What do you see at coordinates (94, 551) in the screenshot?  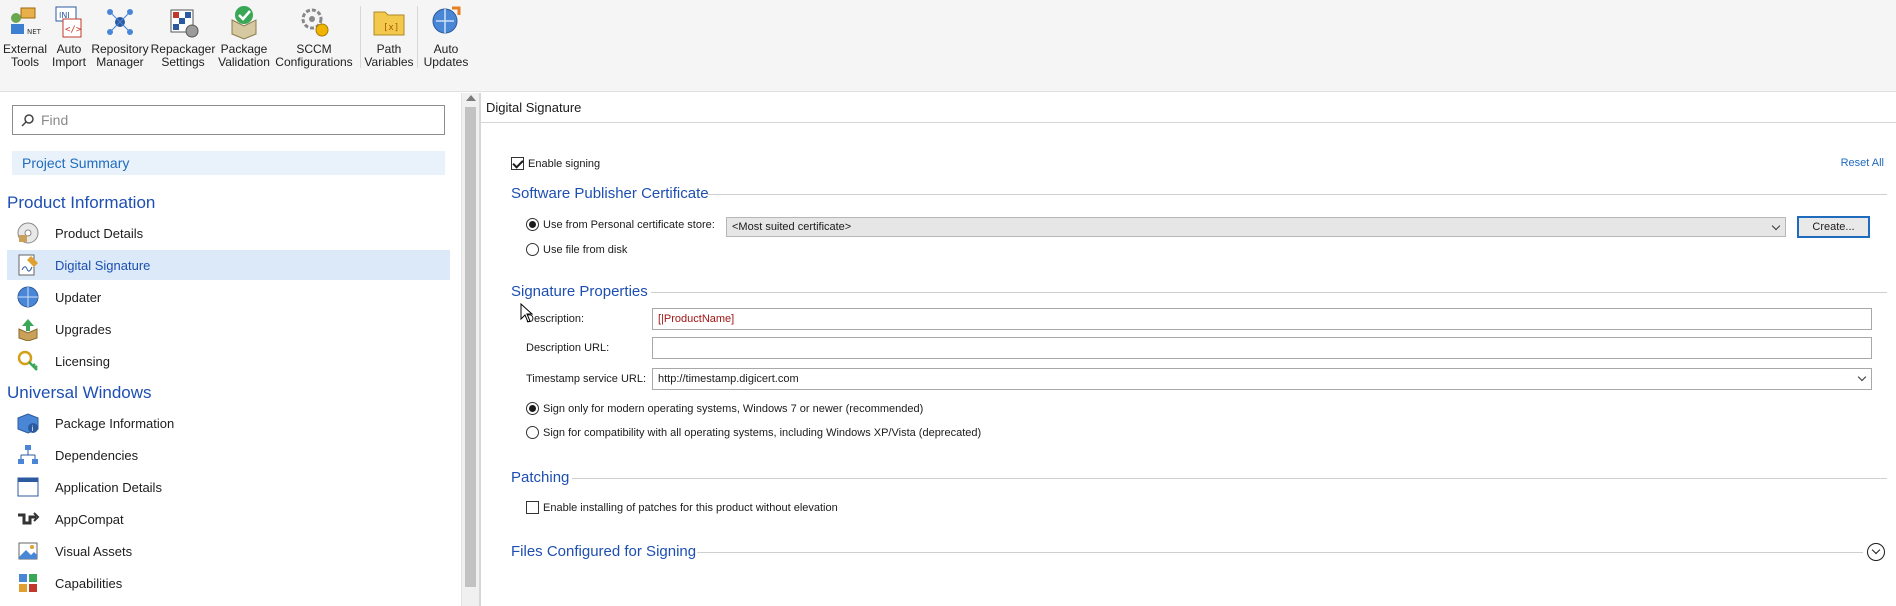 I see `sidebar-item-label: Visual Assets` at bounding box center [94, 551].